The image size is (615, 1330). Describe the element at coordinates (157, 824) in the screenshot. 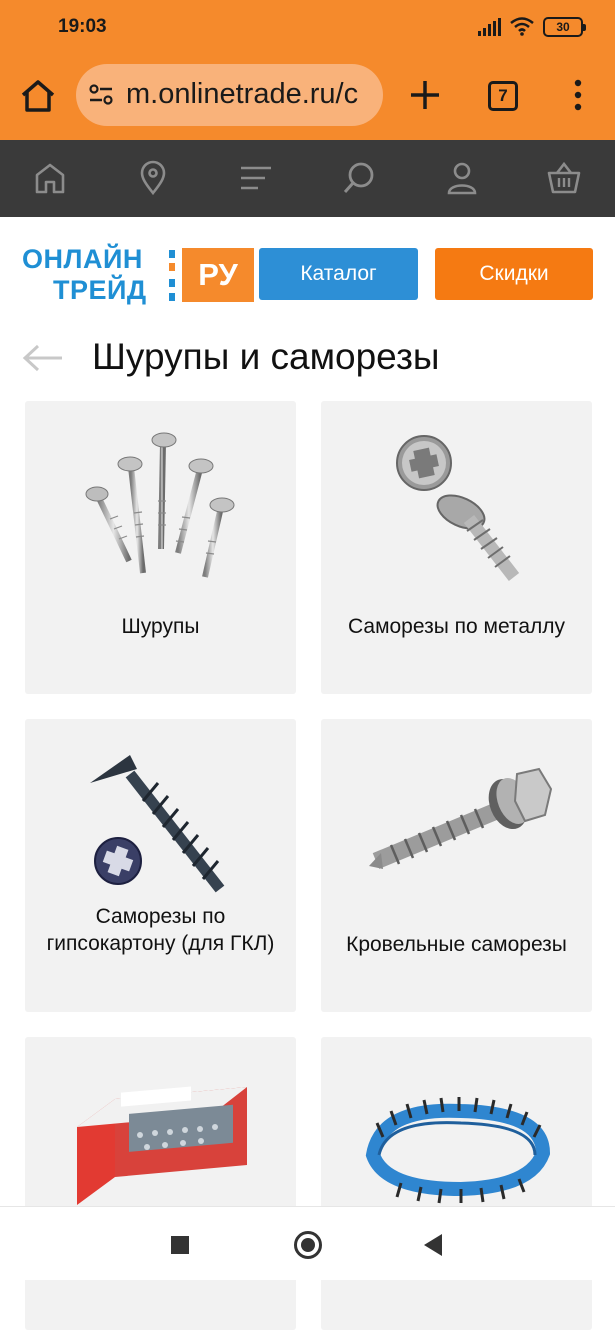

I see `drywall-screws-image` at that location.